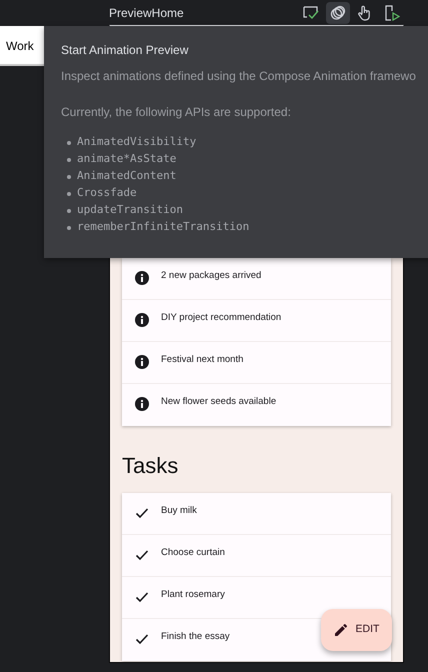 The height and width of the screenshot is (672, 428). I want to click on api-name: rememberInfiniteTransition, so click(163, 227).